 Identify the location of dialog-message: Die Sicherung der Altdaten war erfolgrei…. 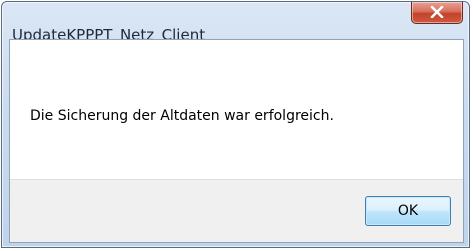
(182, 116).